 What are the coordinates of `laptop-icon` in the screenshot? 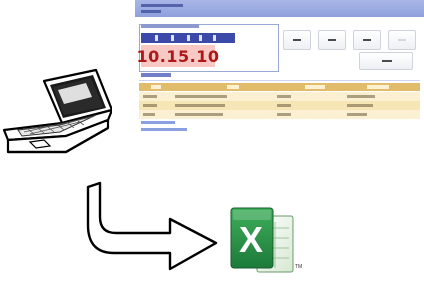 It's located at (57, 125).